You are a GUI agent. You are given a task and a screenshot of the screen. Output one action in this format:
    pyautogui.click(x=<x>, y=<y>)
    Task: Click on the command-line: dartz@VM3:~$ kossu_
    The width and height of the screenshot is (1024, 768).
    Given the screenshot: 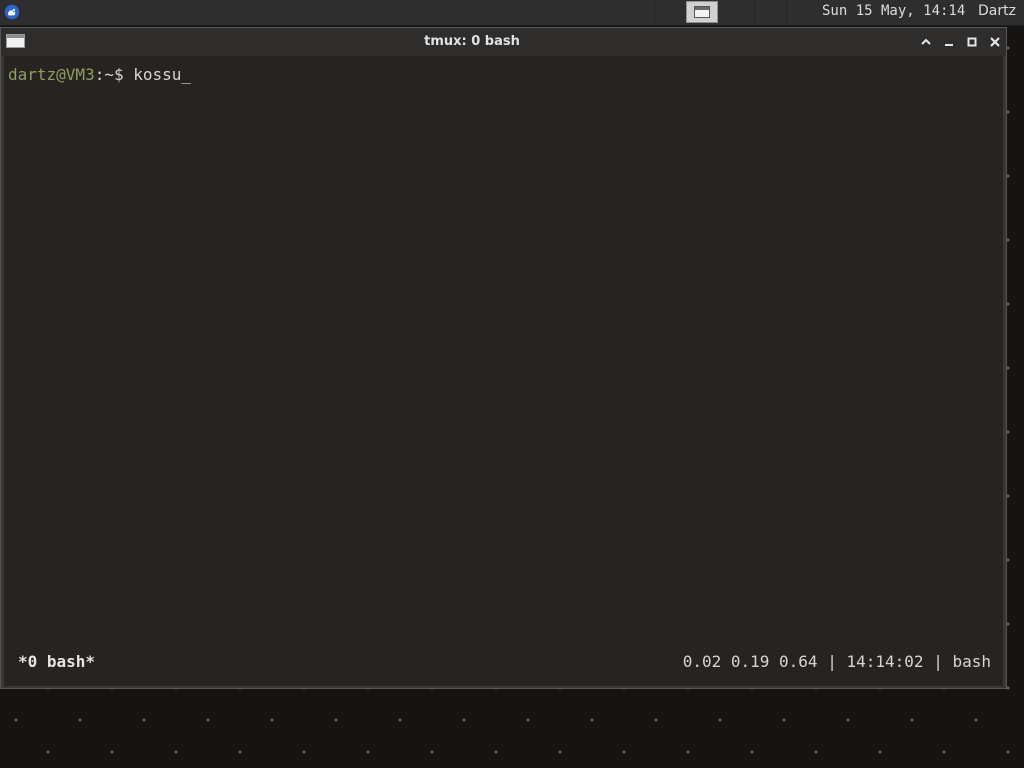 What is the action you would take?
    pyautogui.click(x=99, y=75)
    